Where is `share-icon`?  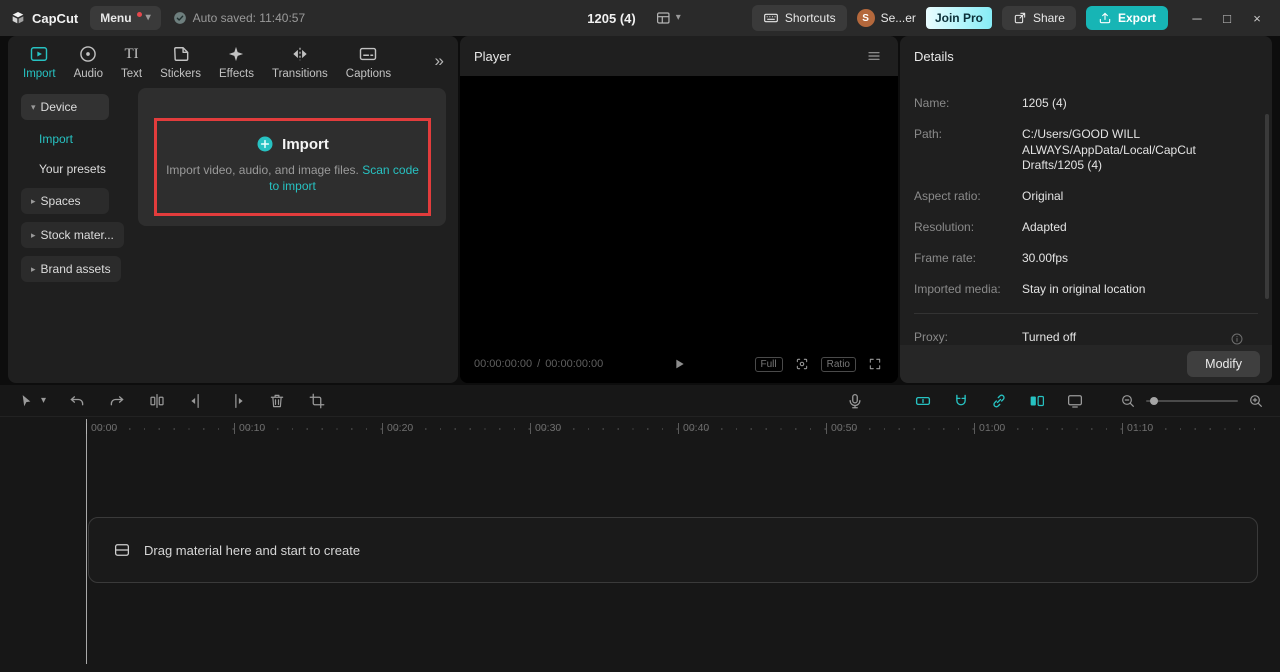
share-icon is located at coordinates (1020, 18).